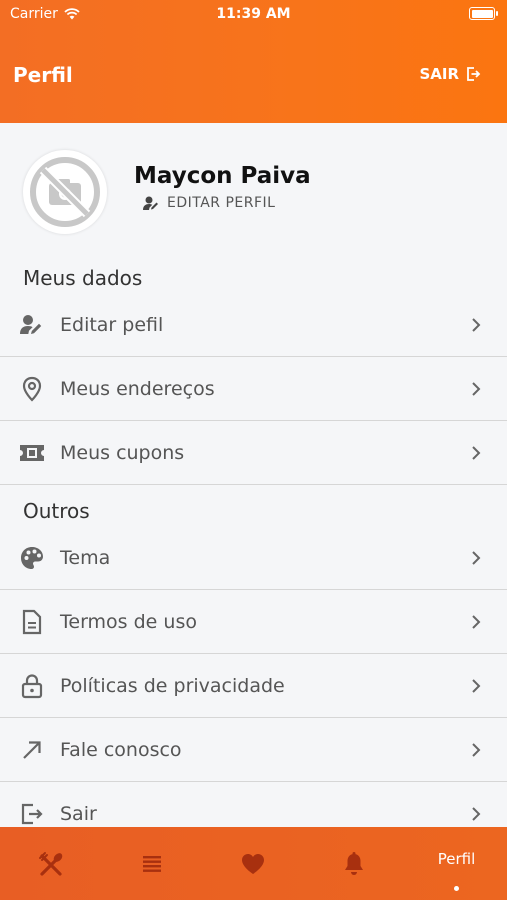 Image resolution: width=507 pixels, height=900 pixels. I want to click on no-photo-icon, so click(65, 192).